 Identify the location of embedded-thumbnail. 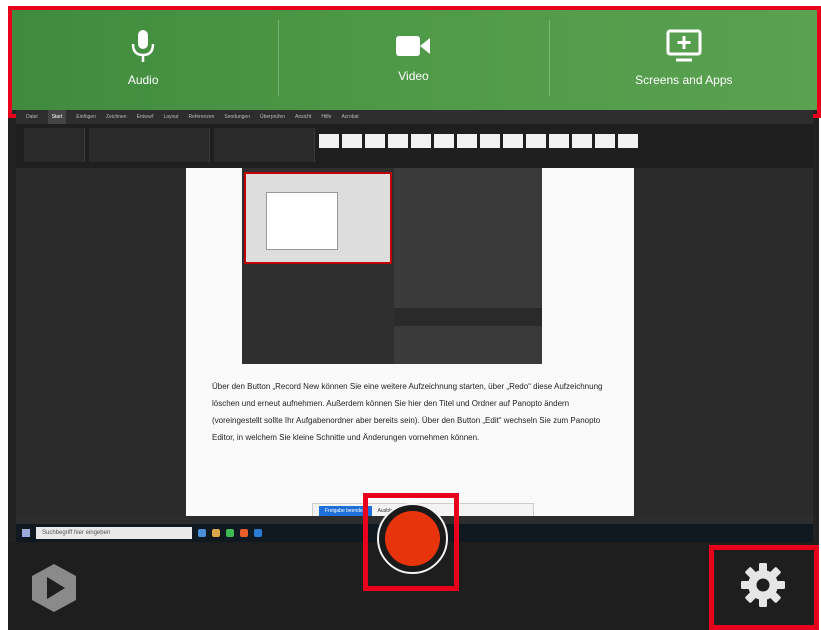
(318, 218).